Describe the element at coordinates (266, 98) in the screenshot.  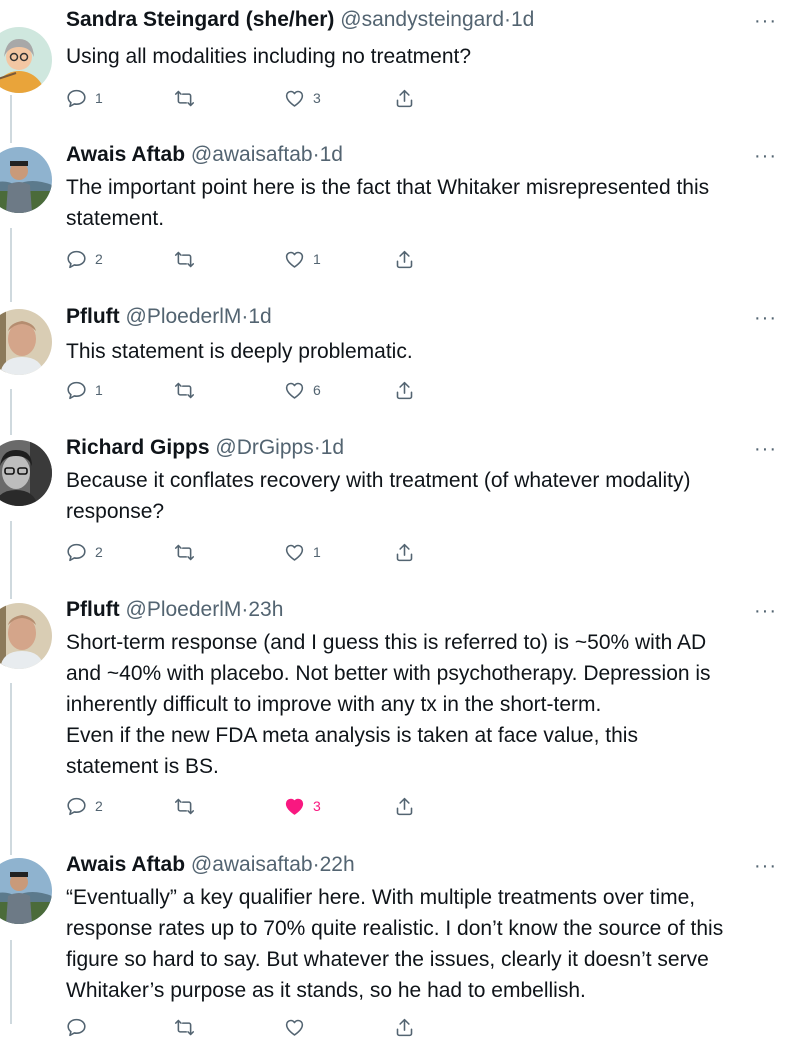
I see `action-bar: 1 3` at that location.